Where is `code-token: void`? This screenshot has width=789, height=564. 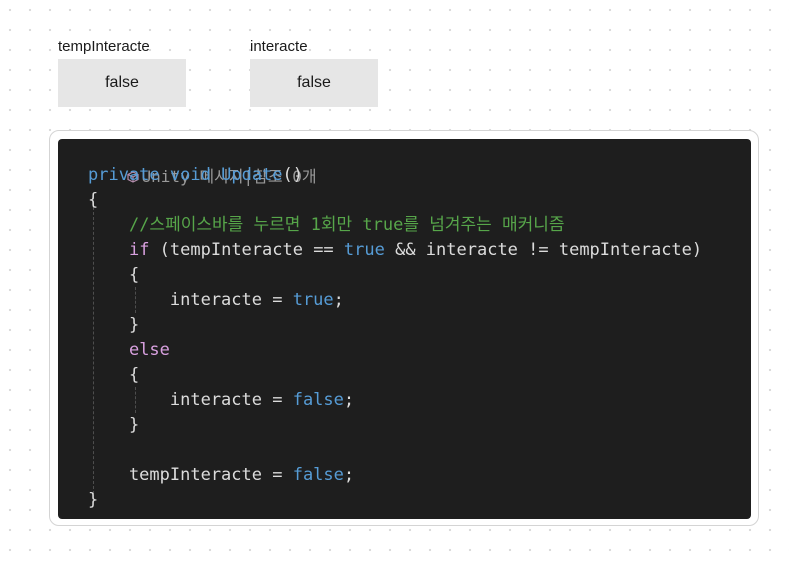
code-token: void is located at coordinates (190, 175).